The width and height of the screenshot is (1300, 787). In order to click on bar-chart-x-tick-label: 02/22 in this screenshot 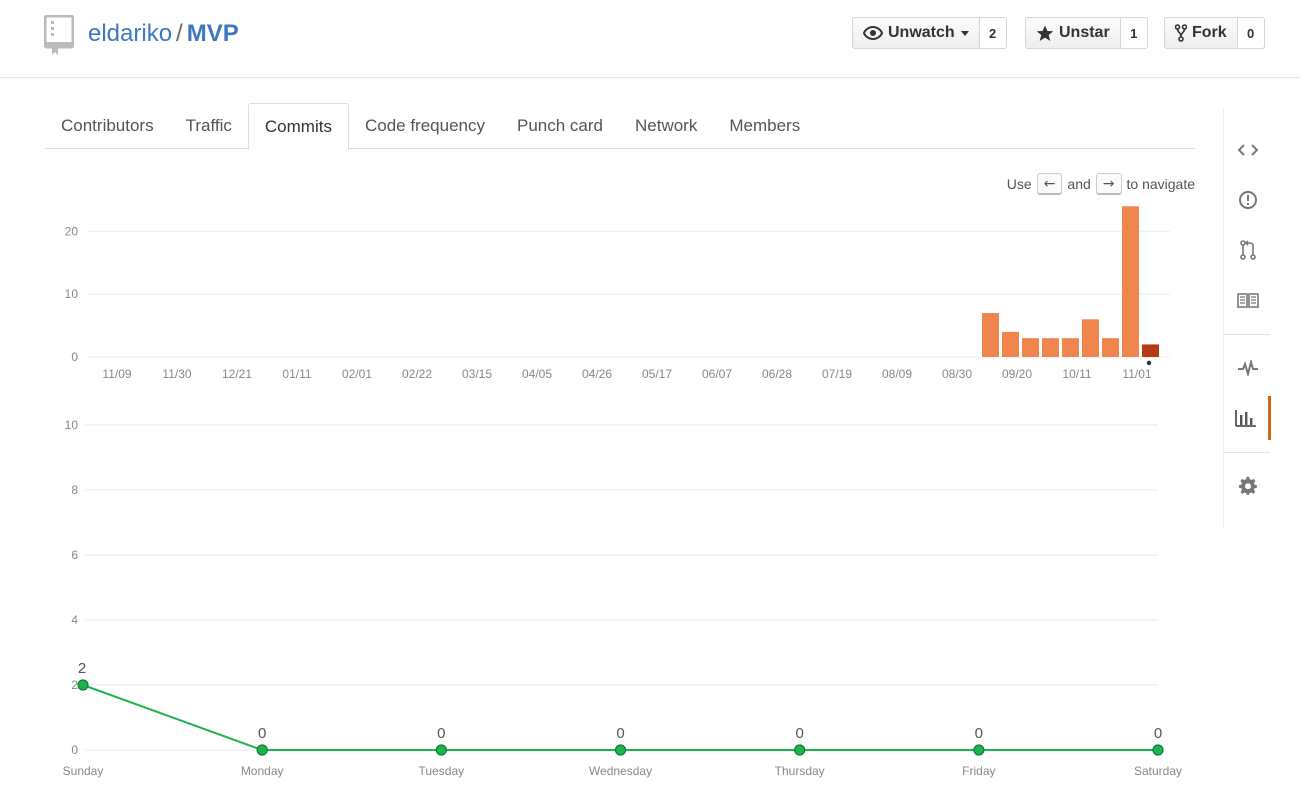, I will do `click(417, 374)`.